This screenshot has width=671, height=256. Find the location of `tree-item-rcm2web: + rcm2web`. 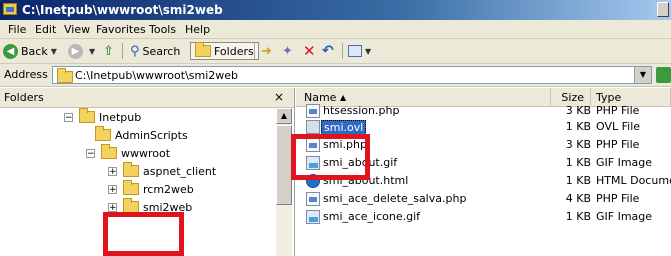

tree-item-rcm2web: + rcm2web is located at coordinates (151, 189).